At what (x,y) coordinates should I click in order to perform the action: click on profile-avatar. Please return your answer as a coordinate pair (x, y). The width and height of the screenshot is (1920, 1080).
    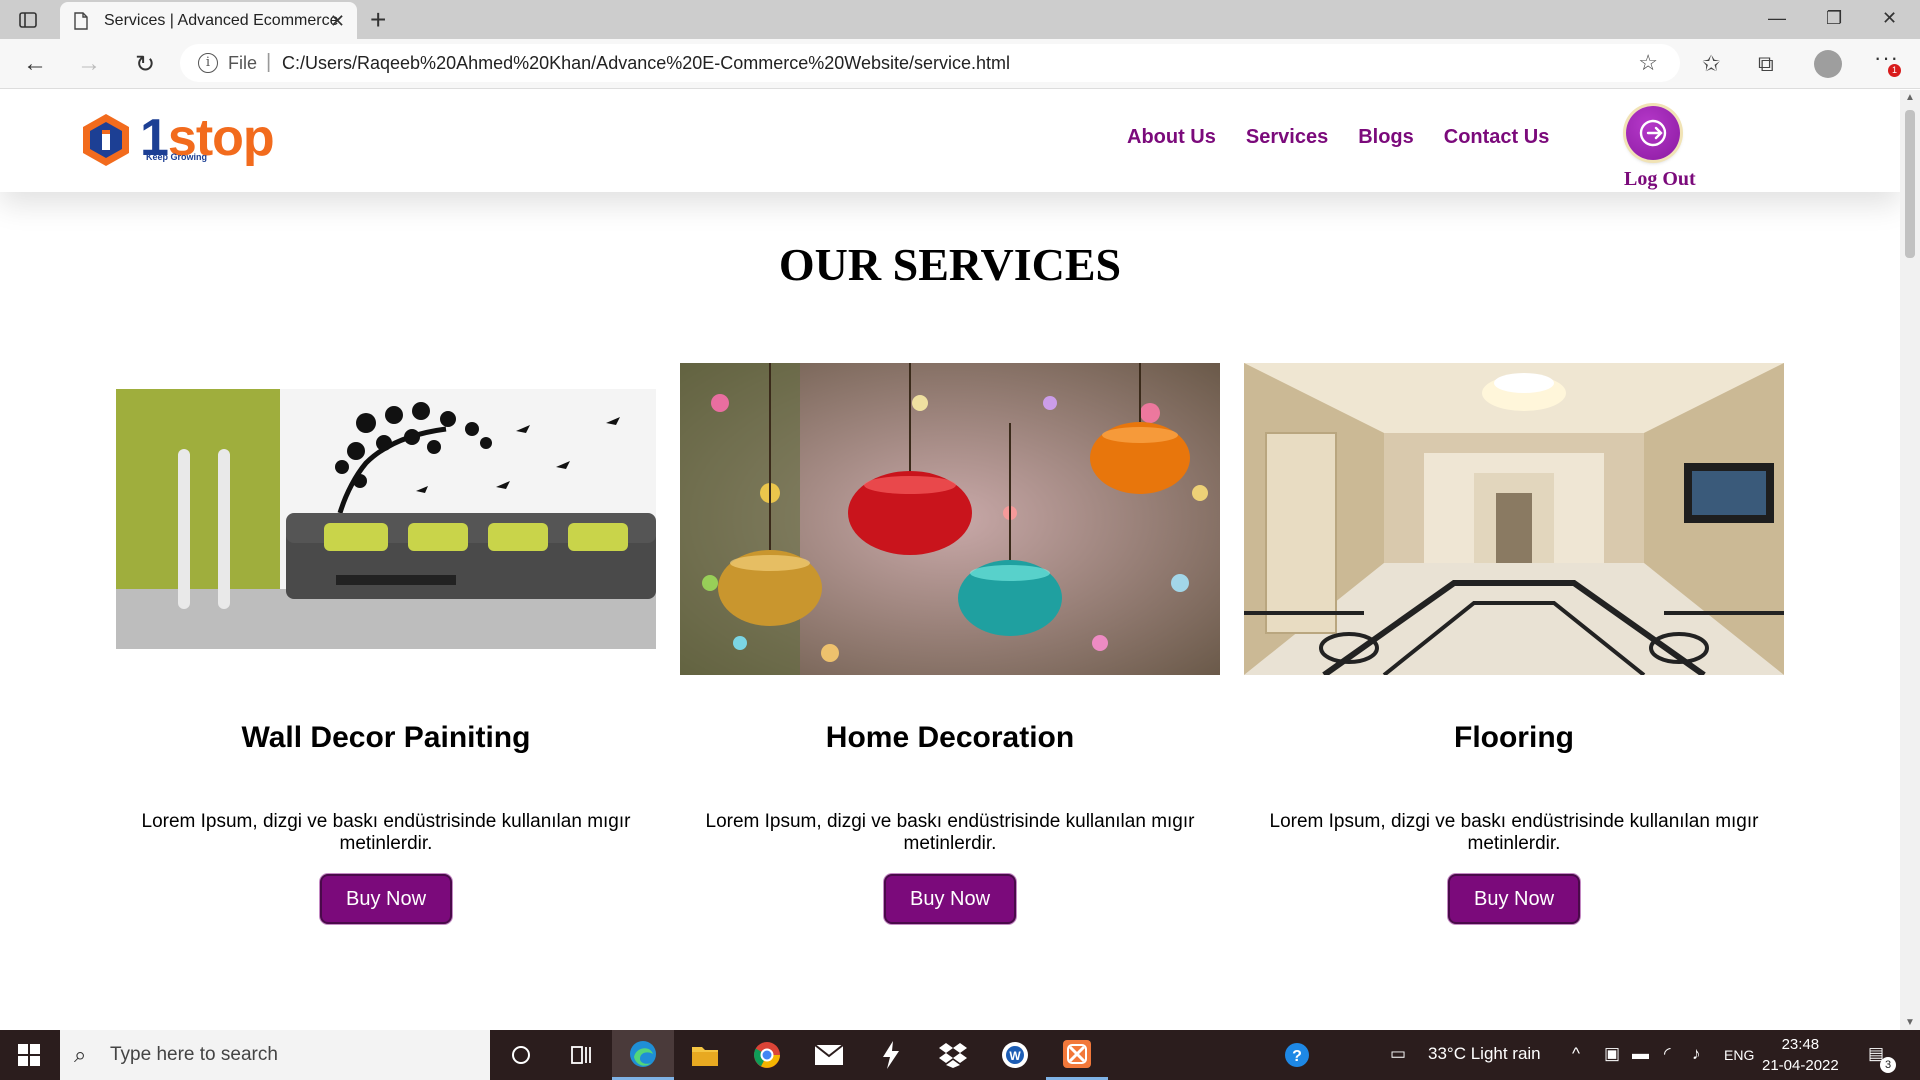
    Looking at the image, I should click on (1828, 64).